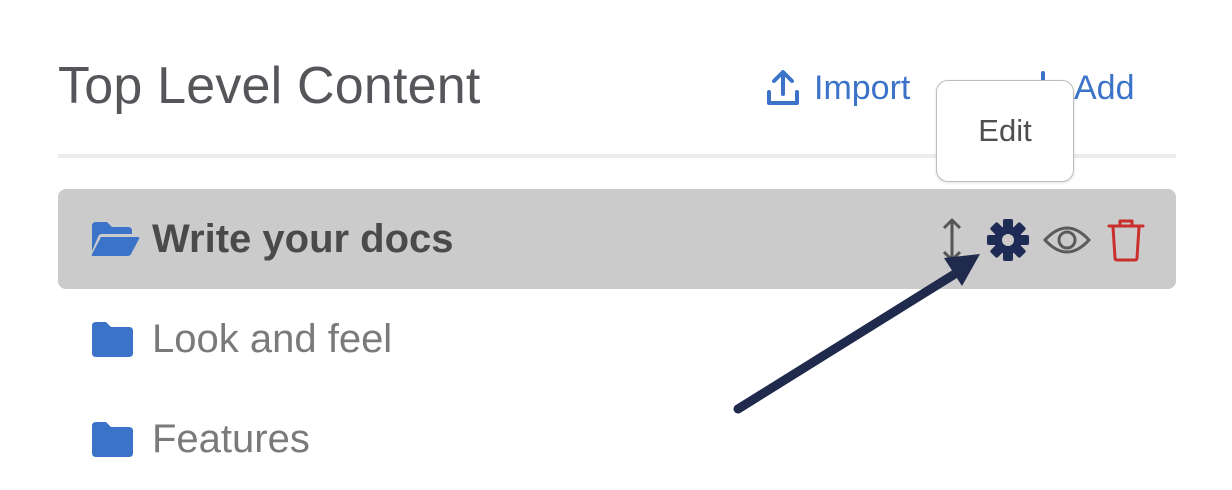 This screenshot has height=490, width=1232. What do you see at coordinates (115, 239) in the screenshot?
I see `folder-open-icon` at bounding box center [115, 239].